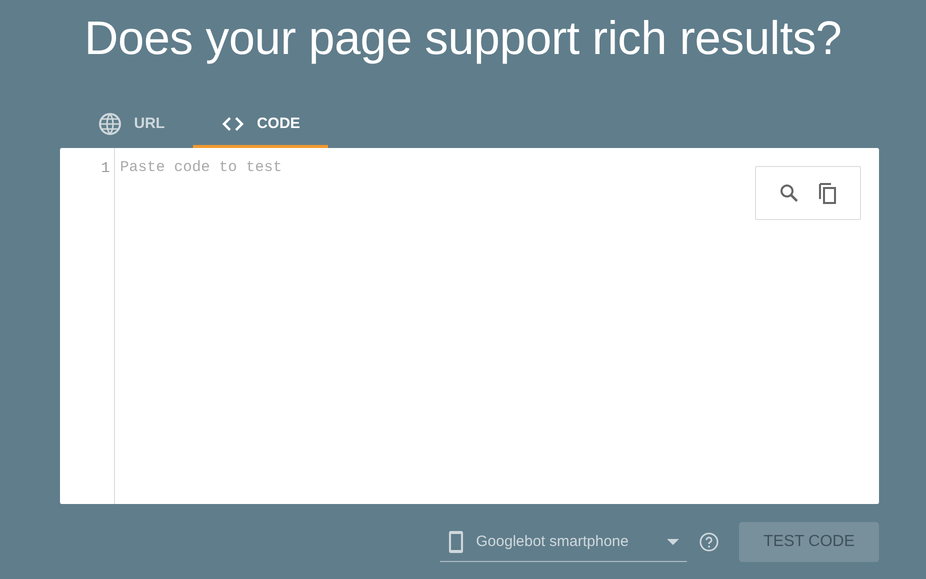 The height and width of the screenshot is (579, 926). What do you see at coordinates (563, 542) in the screenshot?
I see `device-dropdown: Googlebot smartphone` at bounding box center [563, 542].